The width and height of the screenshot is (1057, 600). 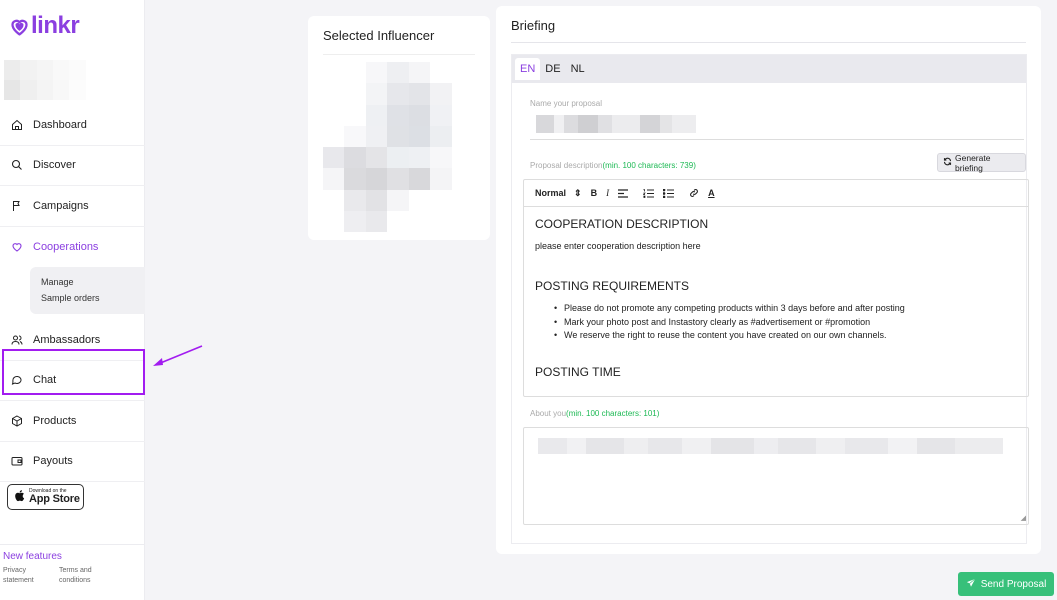 I want to click on new-features-link: New features, so click(x=72, y=556).